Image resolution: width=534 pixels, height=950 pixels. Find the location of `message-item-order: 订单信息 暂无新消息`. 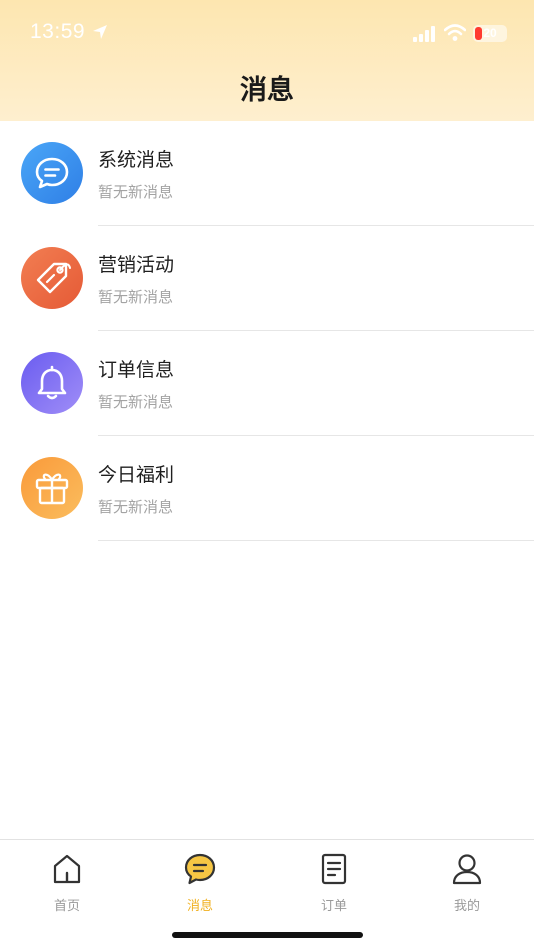

message-item-order: 订单信息 暂无新消息 is located at coordinates (267, 383).